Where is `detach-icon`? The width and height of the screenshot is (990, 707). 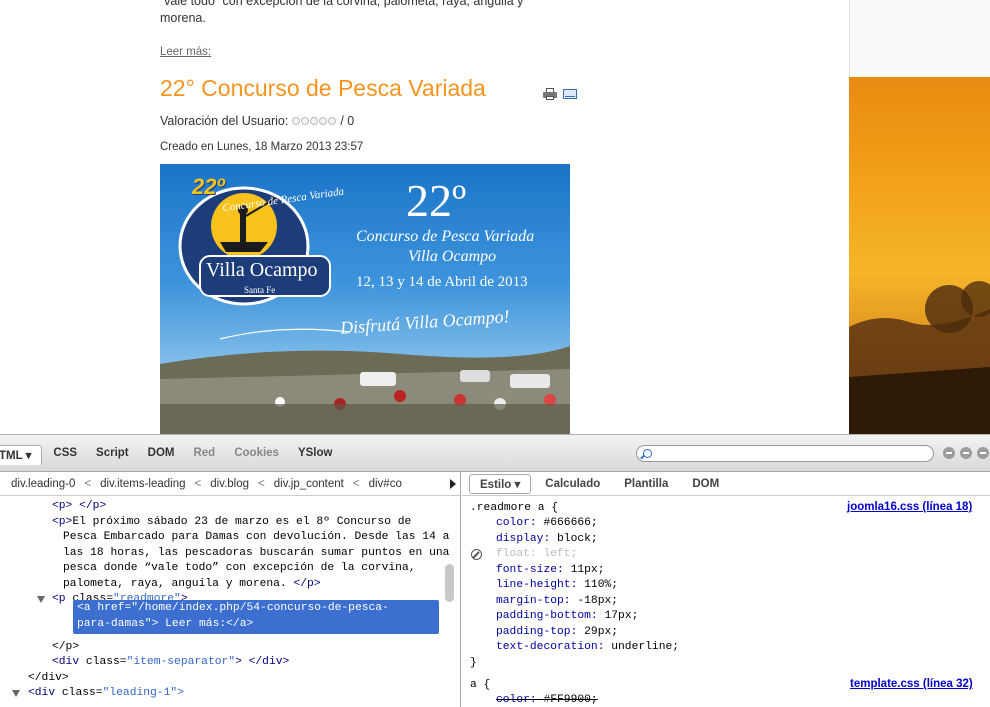 detach-icon is located at coordinates (966, 453).